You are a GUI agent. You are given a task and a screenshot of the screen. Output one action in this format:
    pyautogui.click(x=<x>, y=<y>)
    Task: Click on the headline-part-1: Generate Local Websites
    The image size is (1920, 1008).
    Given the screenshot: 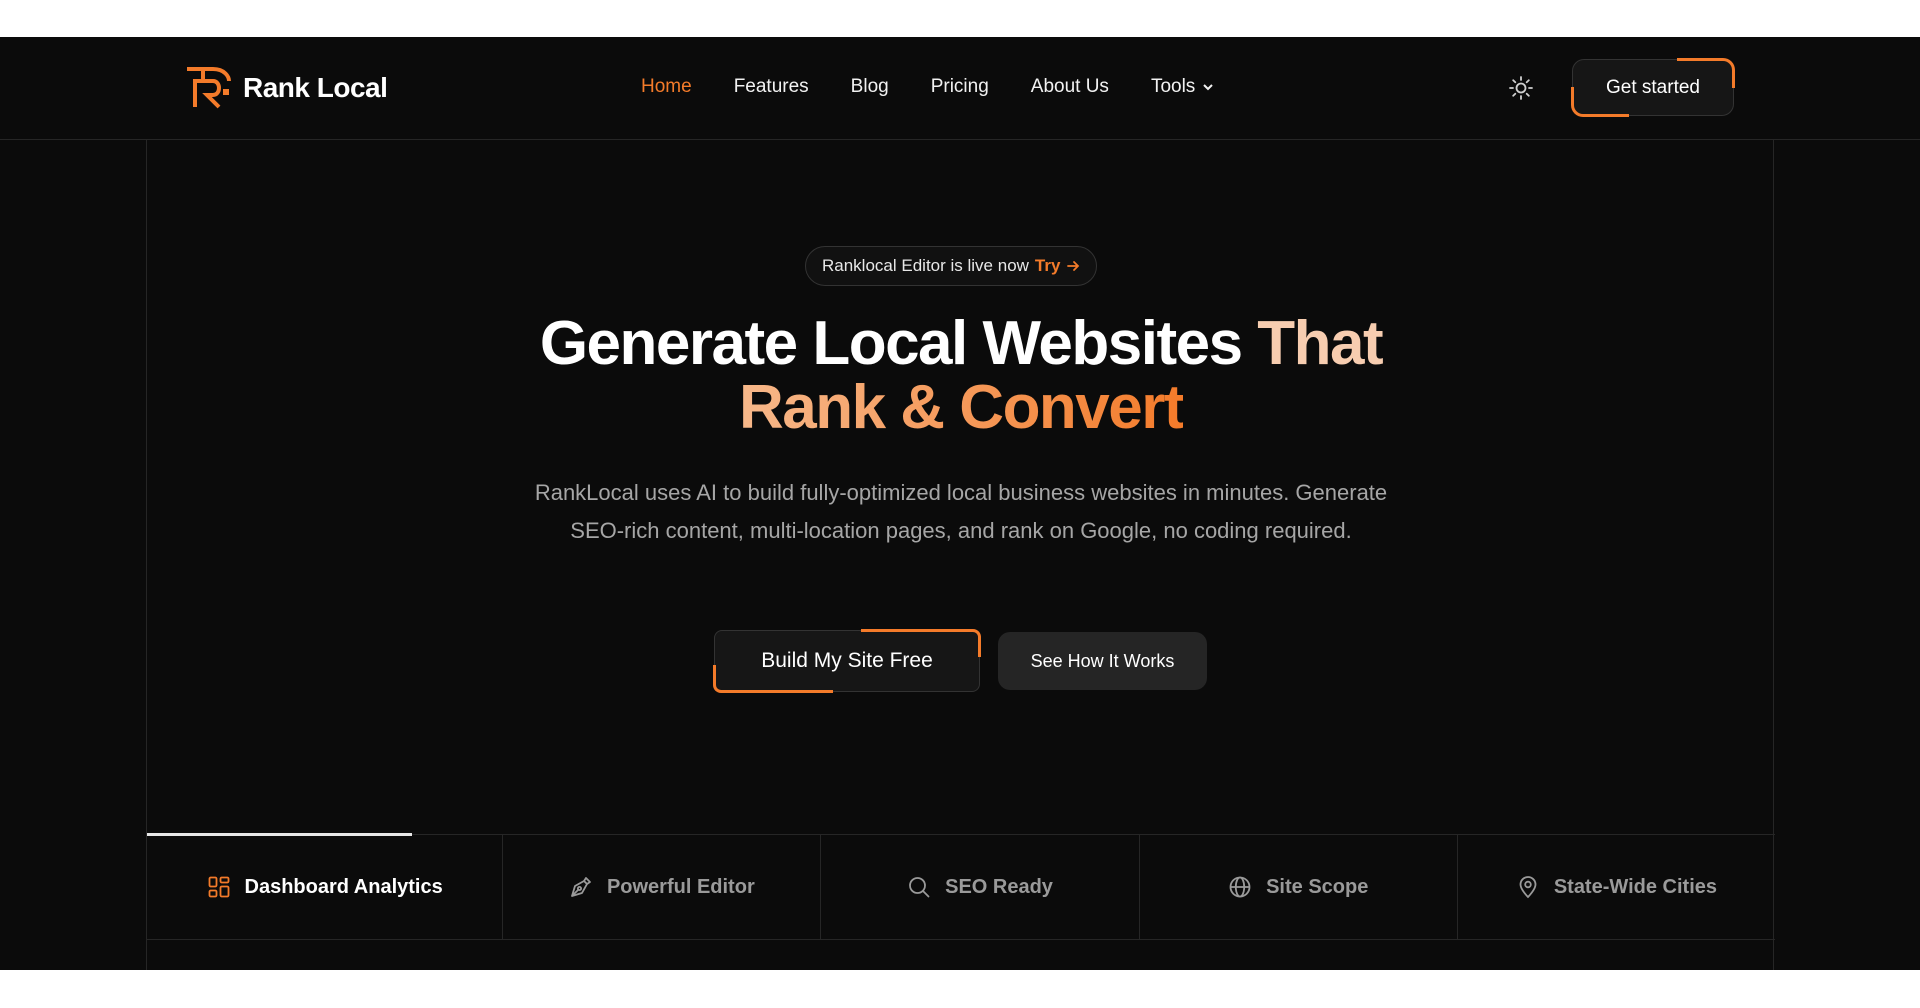 What is the action you would take?
    pyautogui.click(x=891, y=343)
    